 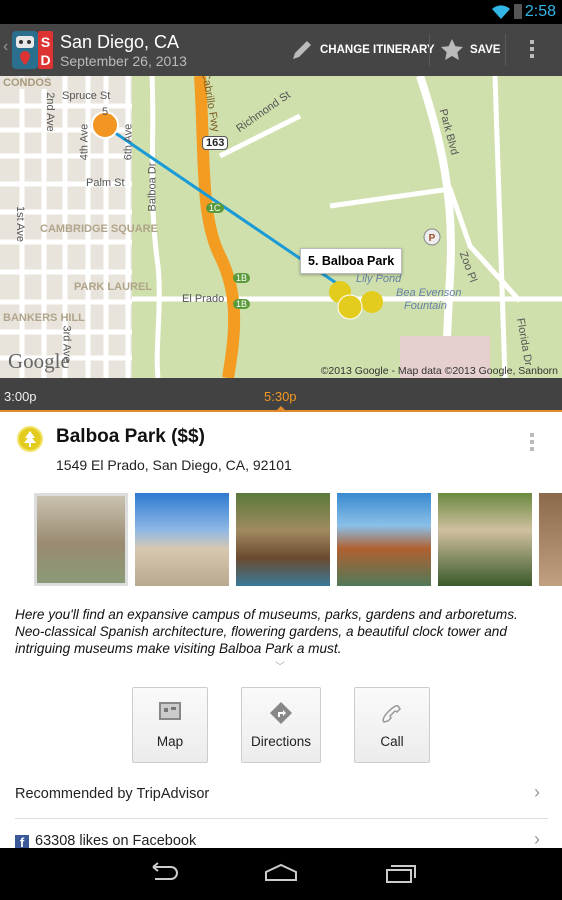 What do you see at coordinates (45, 42) in the screenshot?
I see `svg-text: S` at bounding box center [45, 42].